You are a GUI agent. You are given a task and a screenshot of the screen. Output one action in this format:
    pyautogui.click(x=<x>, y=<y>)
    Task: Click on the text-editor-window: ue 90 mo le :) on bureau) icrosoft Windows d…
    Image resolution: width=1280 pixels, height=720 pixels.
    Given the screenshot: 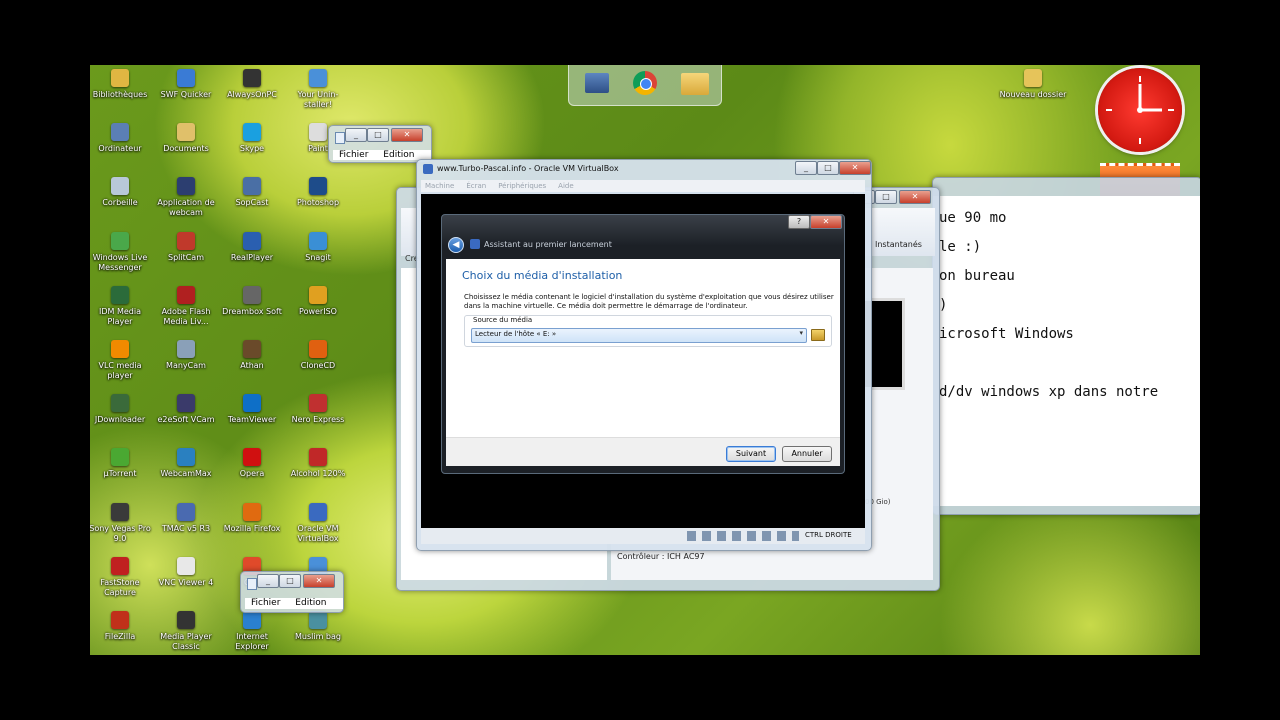 What is the action you would take?
    pyautogui.click(x=1066, y=346)
    